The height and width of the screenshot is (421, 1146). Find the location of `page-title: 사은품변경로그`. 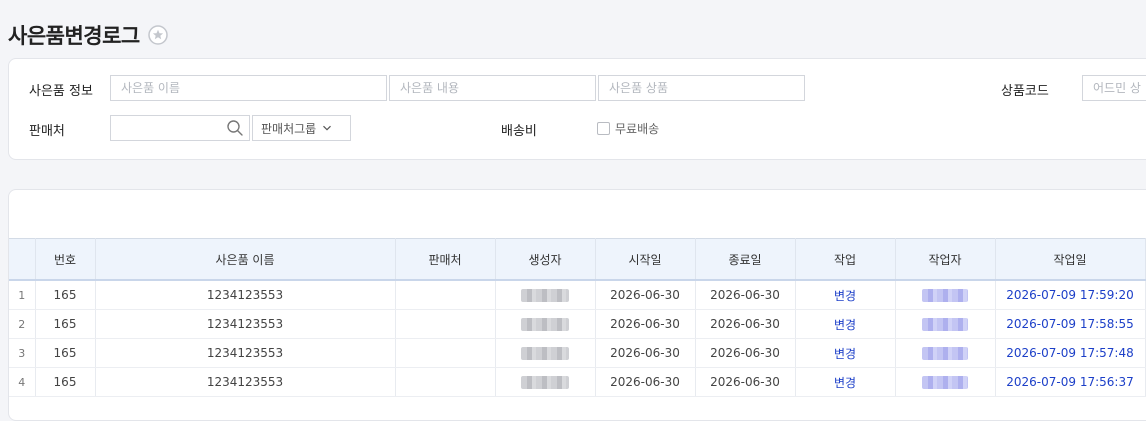

page-title: 사은품변경로그 is located at coordinates (74, 36).